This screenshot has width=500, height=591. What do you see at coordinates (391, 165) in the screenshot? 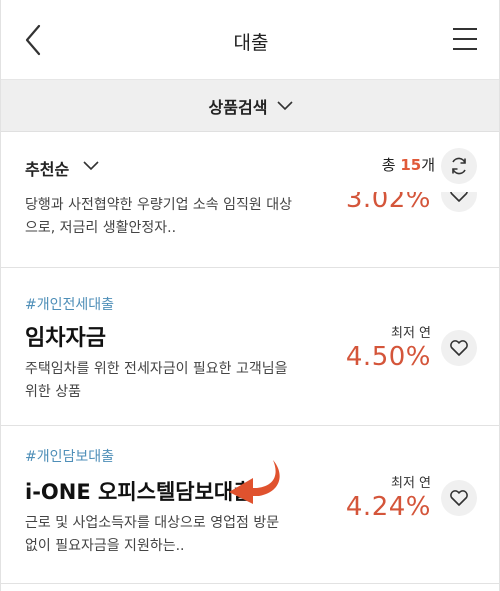
I see `total-prefix: 총` at bounding box center [391, 165].